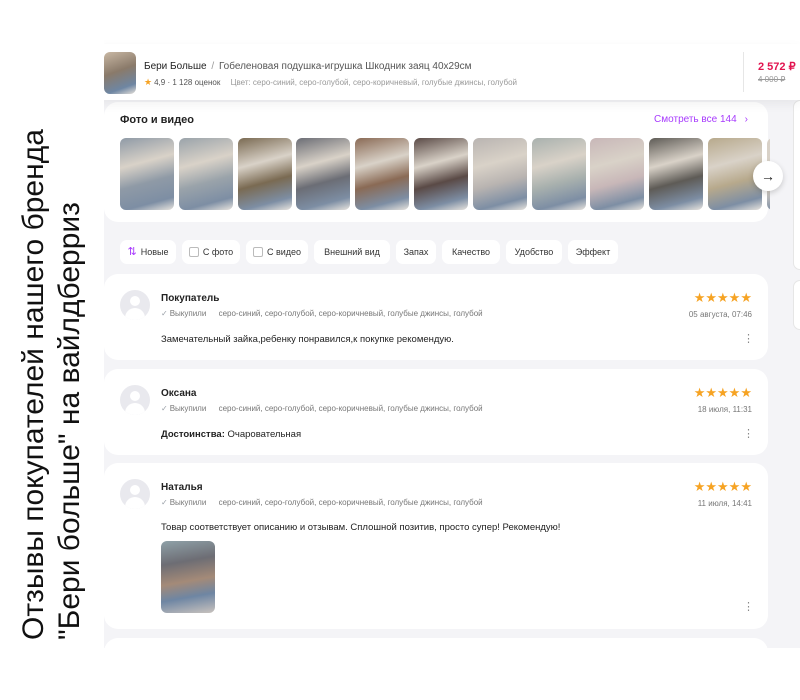  Describe the element at coordinates (193, 434) in the screenshot. I see `pros-label: Достоинства:` at that location.